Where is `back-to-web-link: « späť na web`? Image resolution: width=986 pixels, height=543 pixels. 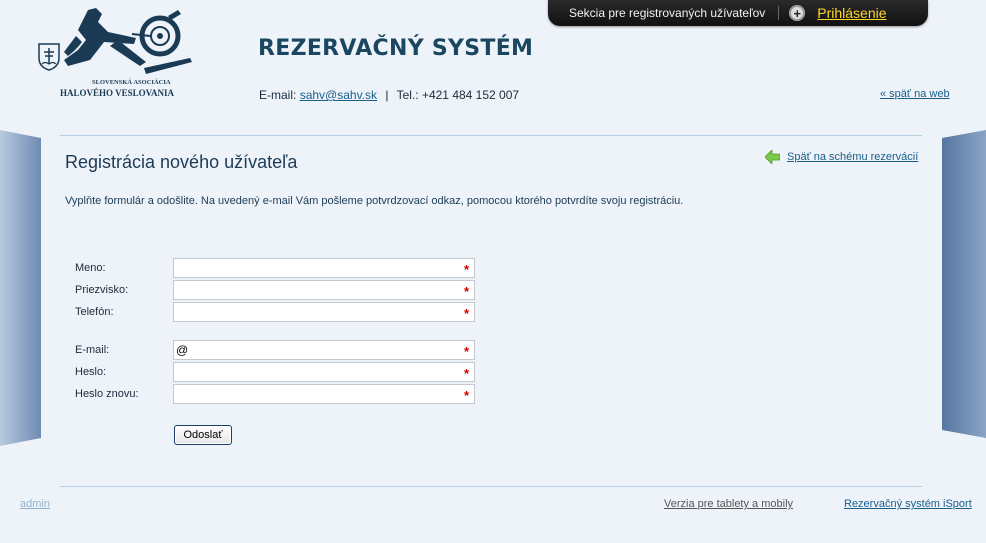
back-to-web-link: « späť na web is located at coordinates (915, 94).